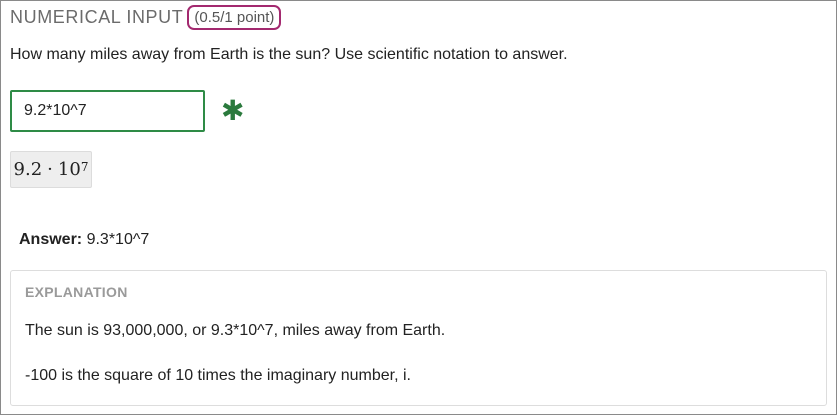 Image resolution: width=837 pixels, height=415 pixels. I want to click on answer-label: Answer:, so click(51, 239).